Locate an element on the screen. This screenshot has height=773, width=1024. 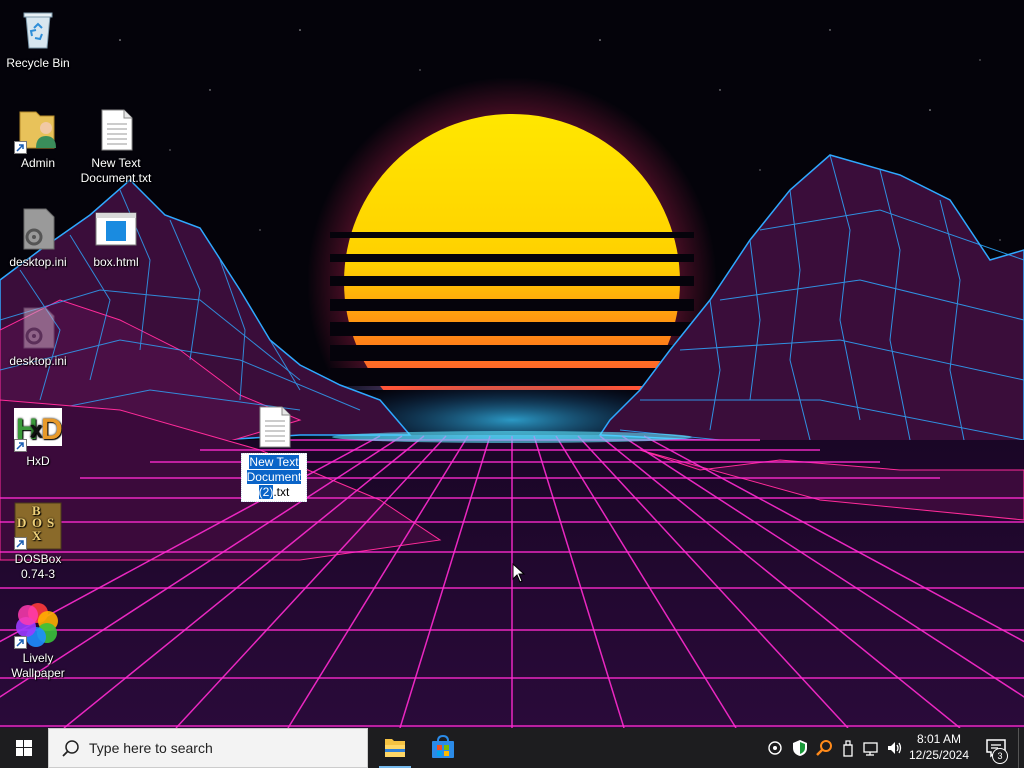
desktop-icon-label: HxD is located at coordinates (38, 461).